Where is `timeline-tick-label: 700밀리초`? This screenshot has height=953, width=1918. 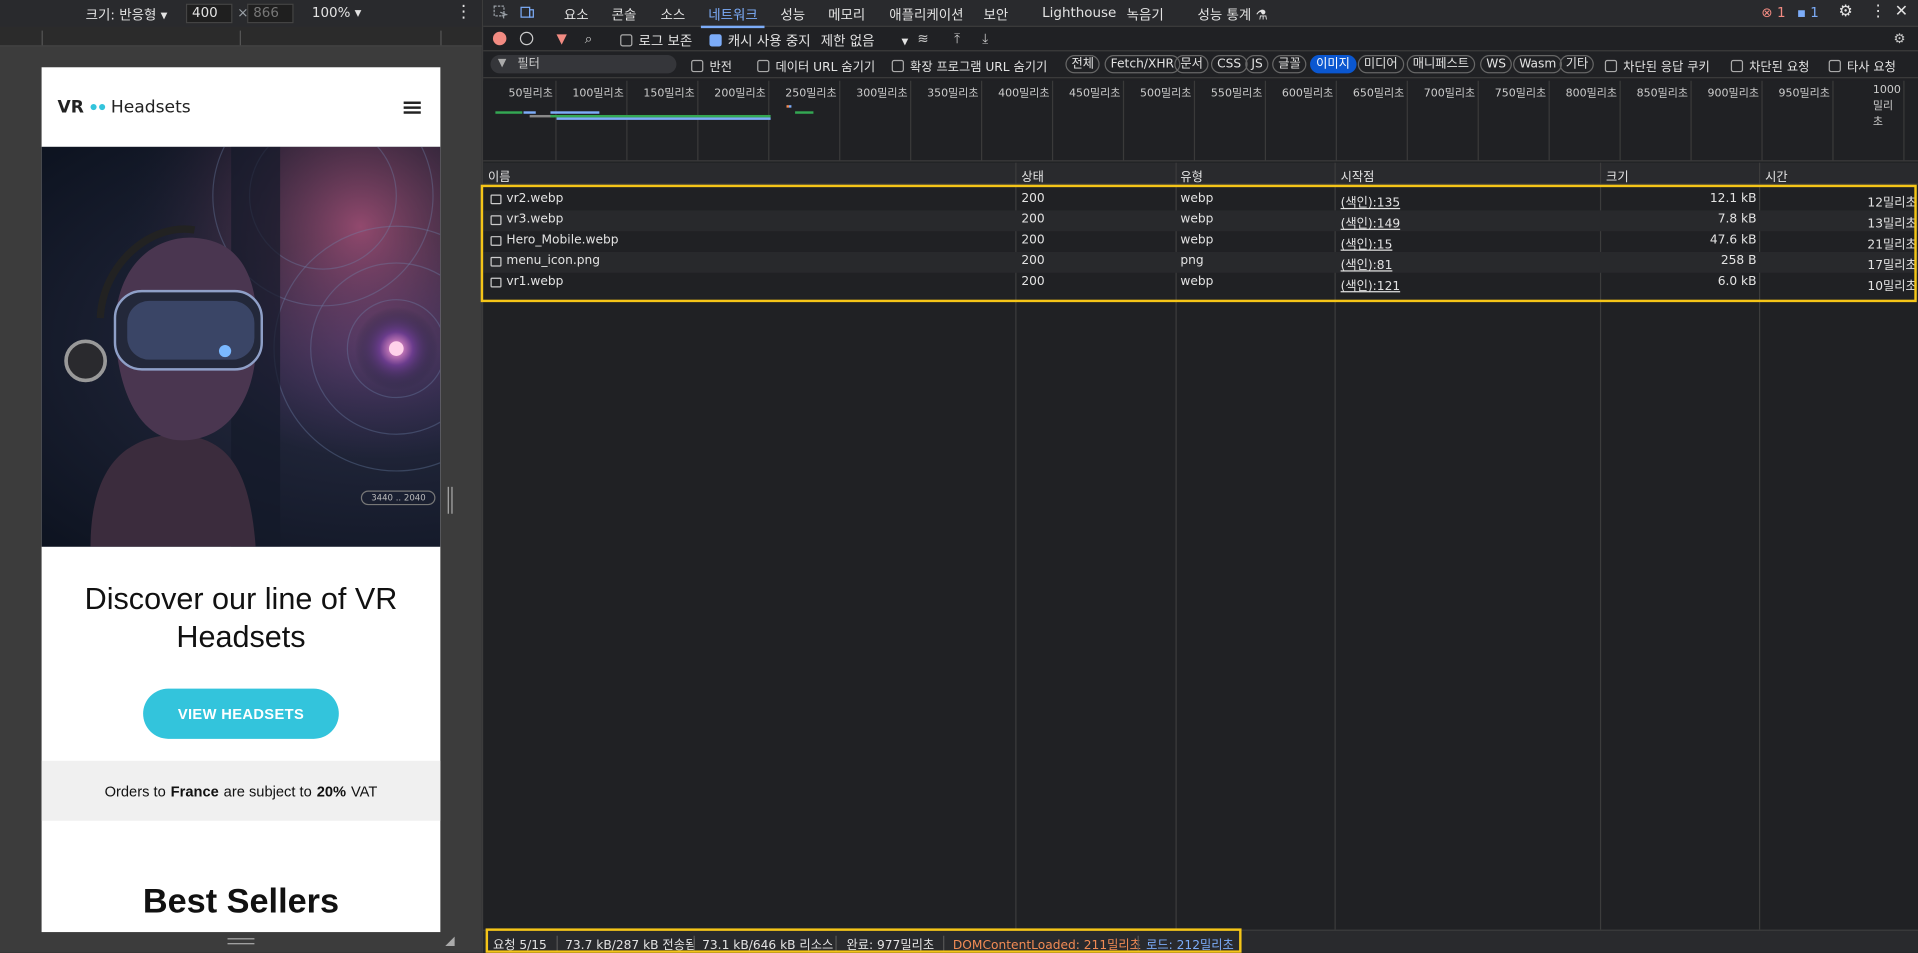
timeline-tick-label: 700밀리초 is located at coordinates (1449, 94).